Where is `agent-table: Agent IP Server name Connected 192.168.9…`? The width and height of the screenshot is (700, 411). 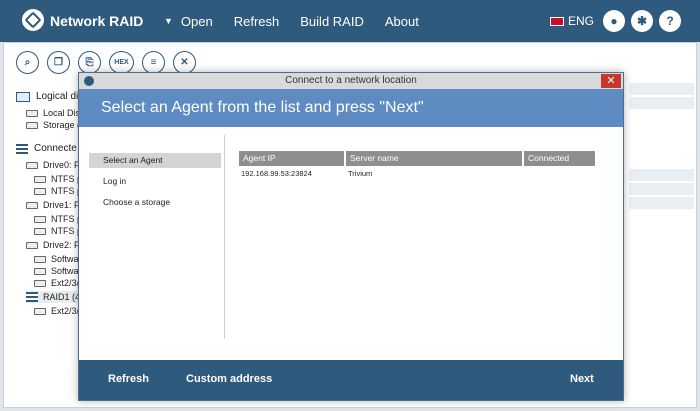 agent-table: Agent IP Server name Connected 192.168.9… is located at coordinates (418, 165).